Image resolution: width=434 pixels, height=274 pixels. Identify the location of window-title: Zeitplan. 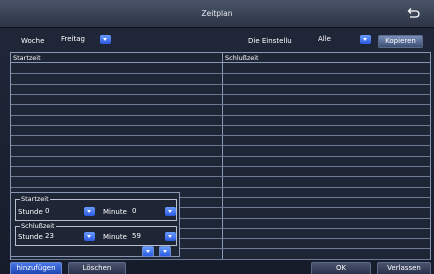
(217, 13).